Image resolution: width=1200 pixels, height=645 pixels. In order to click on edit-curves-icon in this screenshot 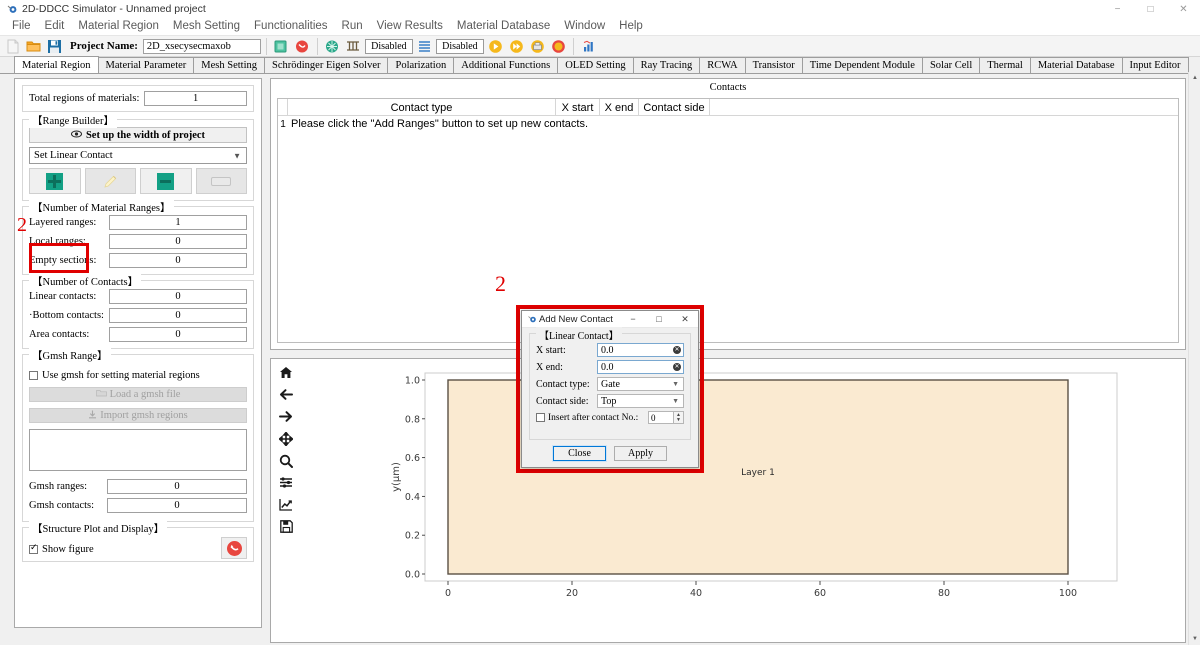, I will do `click(286, 504)`.